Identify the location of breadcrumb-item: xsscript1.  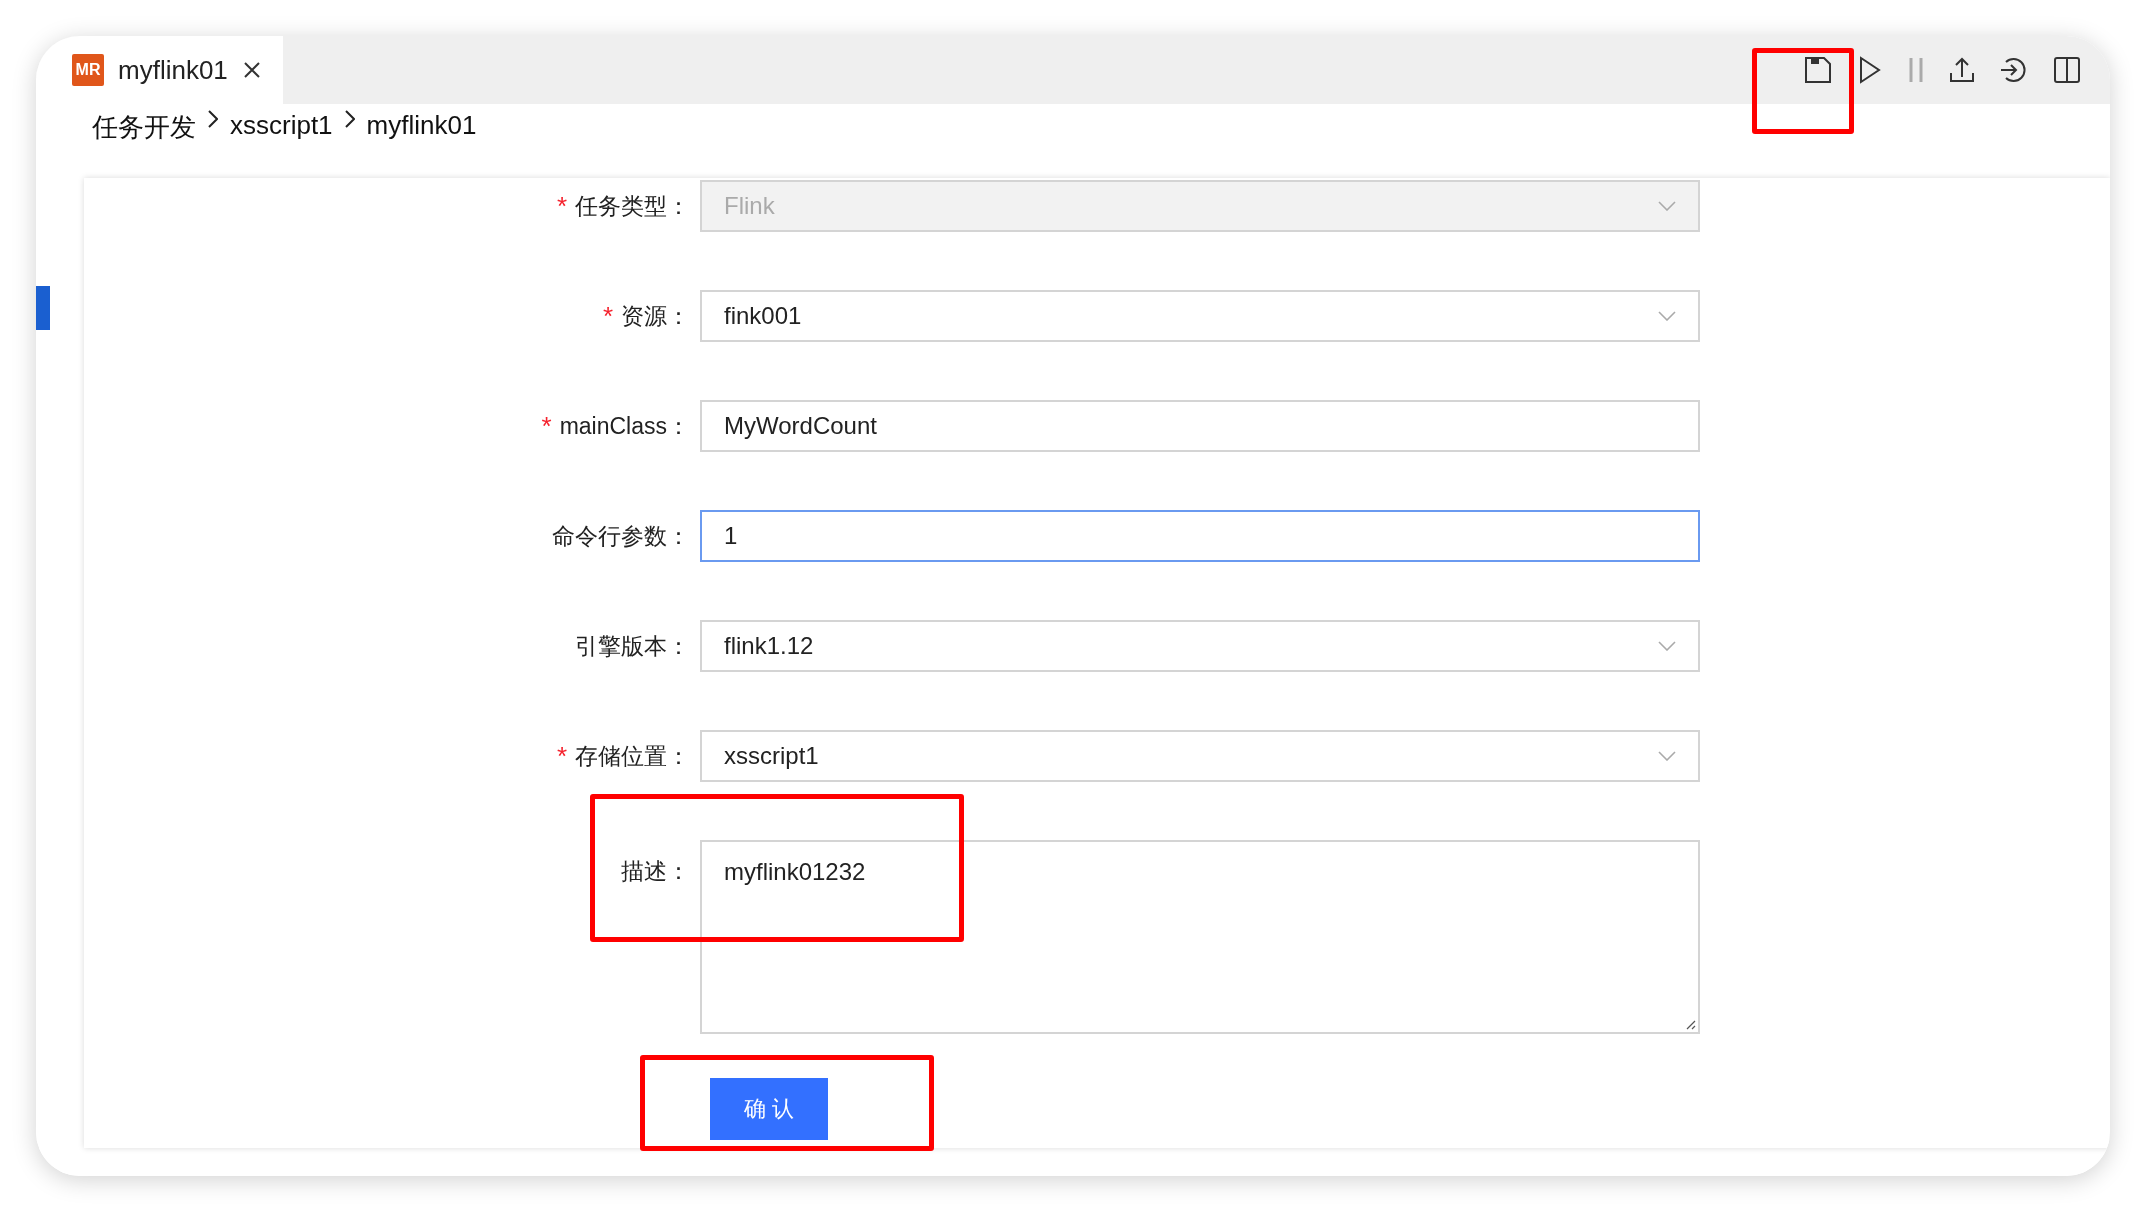
(281, 125).